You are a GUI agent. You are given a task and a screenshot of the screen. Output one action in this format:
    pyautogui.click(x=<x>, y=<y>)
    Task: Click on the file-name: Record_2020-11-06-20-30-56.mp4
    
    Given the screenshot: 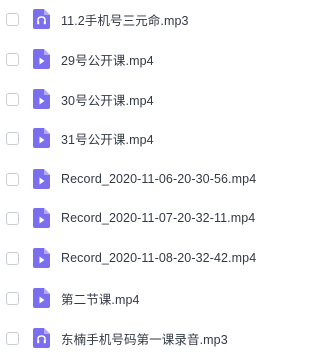 What is the action you would take?
    pyautogui.click(x=158, y=179)
    